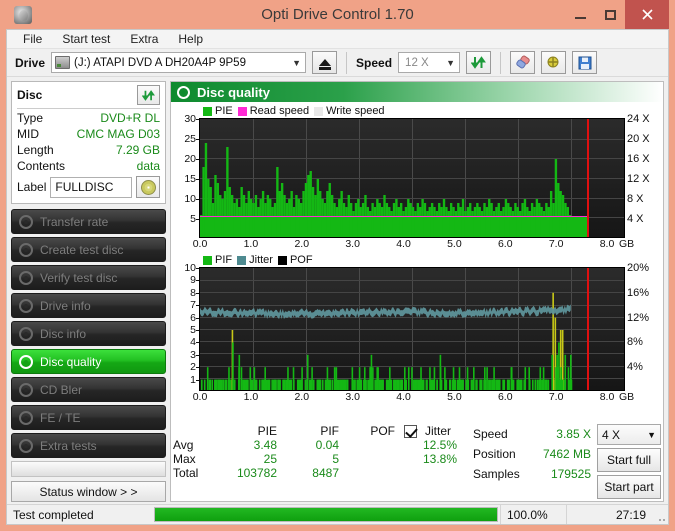  What do you see at coordinates (355, 111) in the screenshot?
I see `legend-label: Write speed` at bounding box center [355, 111].